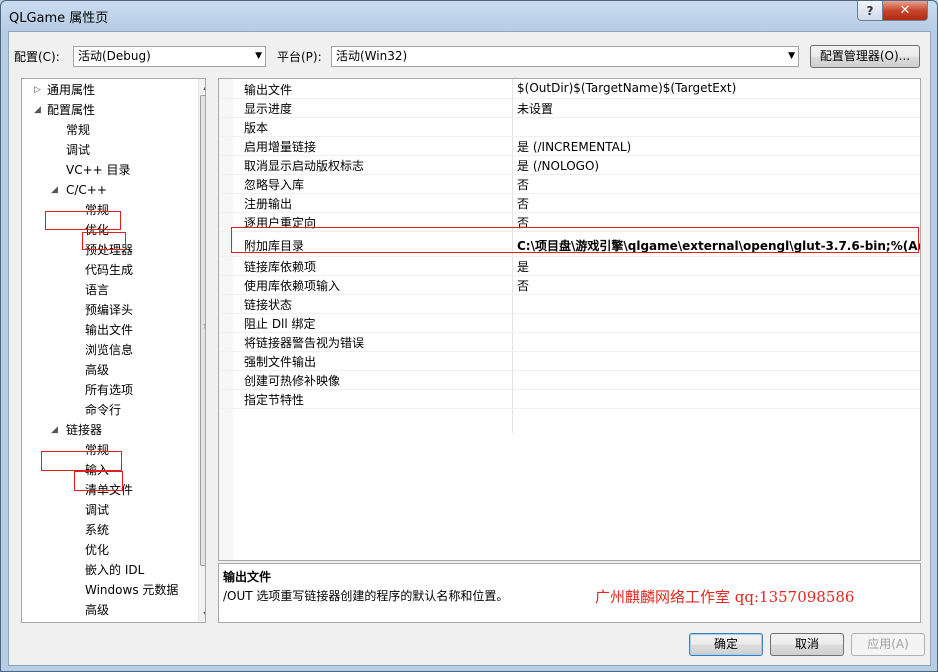 The image size is (938, 672). I want to click on property-value: 是 (/INCREMENTAL), so click(574, 146).